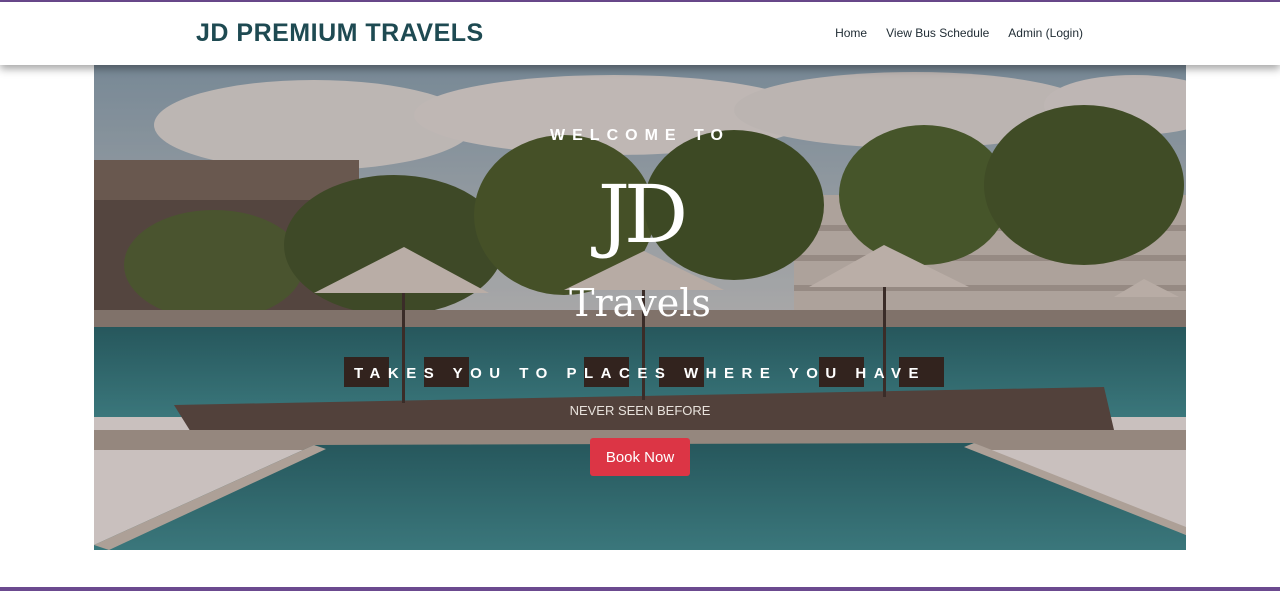  I want to click on hero-welcome-text: WELCOME TO, so click(640, 135).